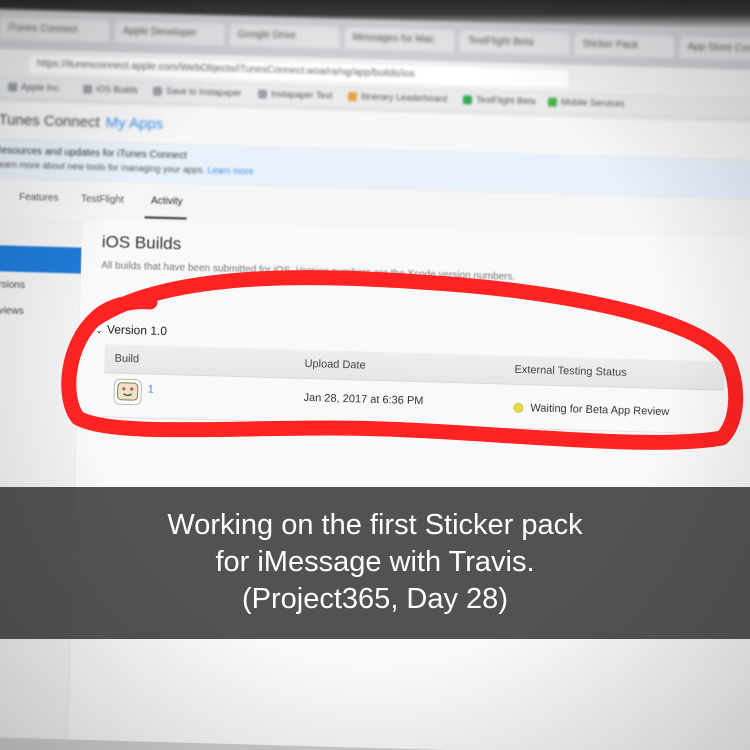 Image resolution: width=750 pixels, height=750 pixels. Describe the element at coordinates (134, 123) in the screenshot. I see `my-apps-link: My Apps` at that location.